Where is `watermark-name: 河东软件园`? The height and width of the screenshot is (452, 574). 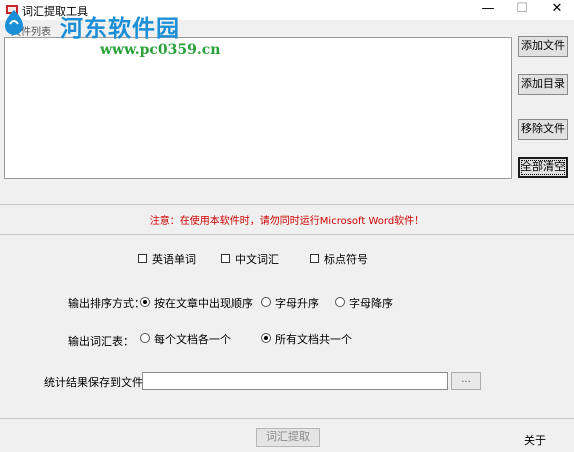 watermark-name: 河东软件园 is located at coordinates (120, 28).